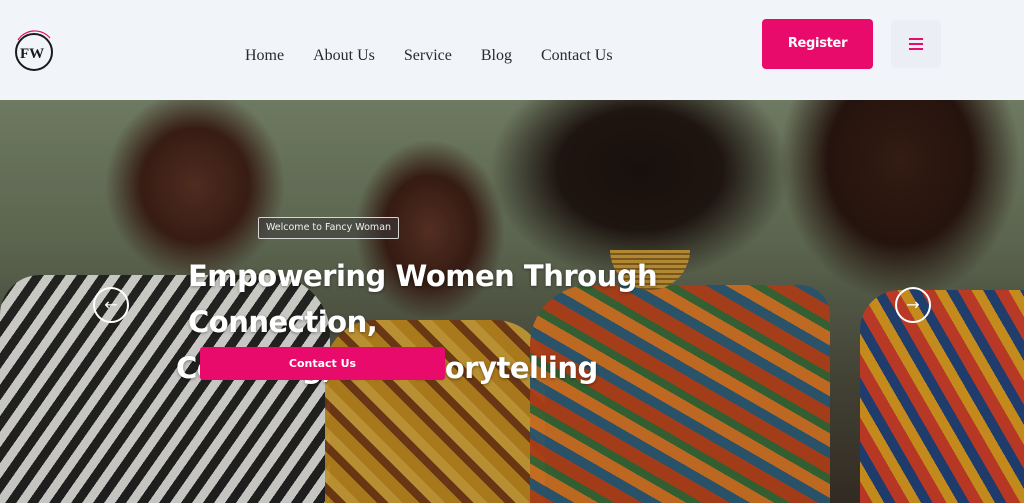  I want to click on menu-button, so click(916, 44).